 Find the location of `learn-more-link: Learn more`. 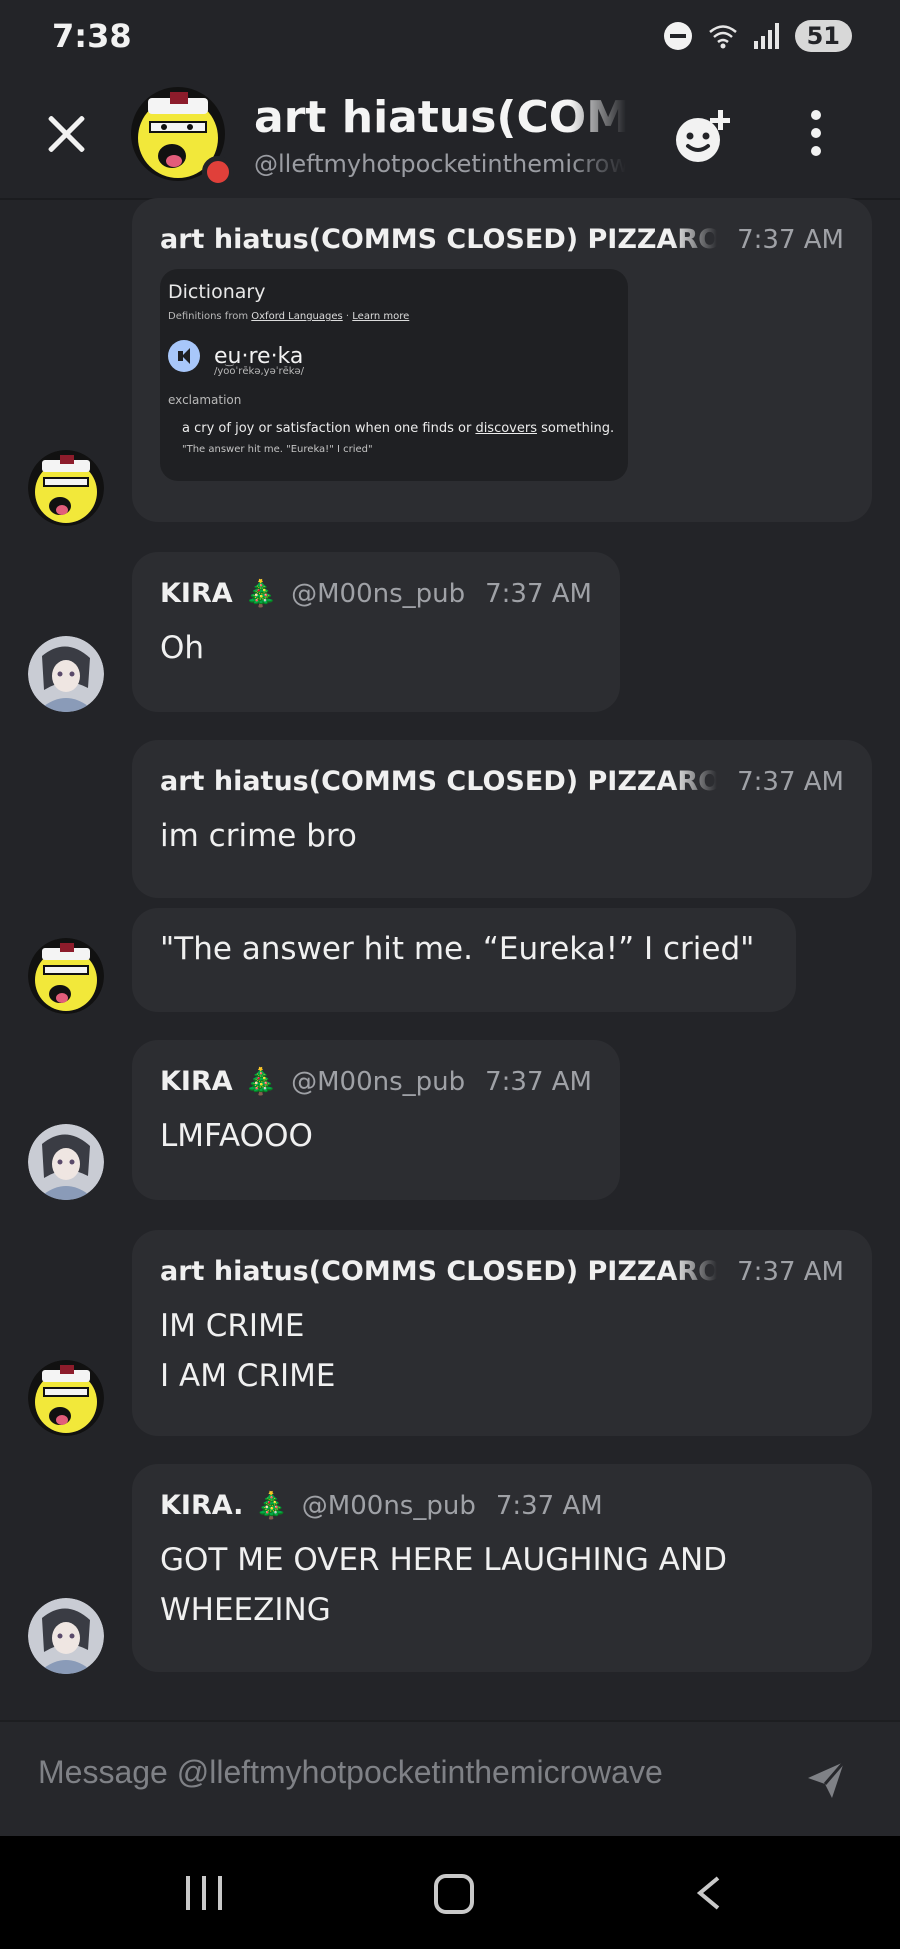

learn-more-link: Learn more is located at coordinates (380, 316).